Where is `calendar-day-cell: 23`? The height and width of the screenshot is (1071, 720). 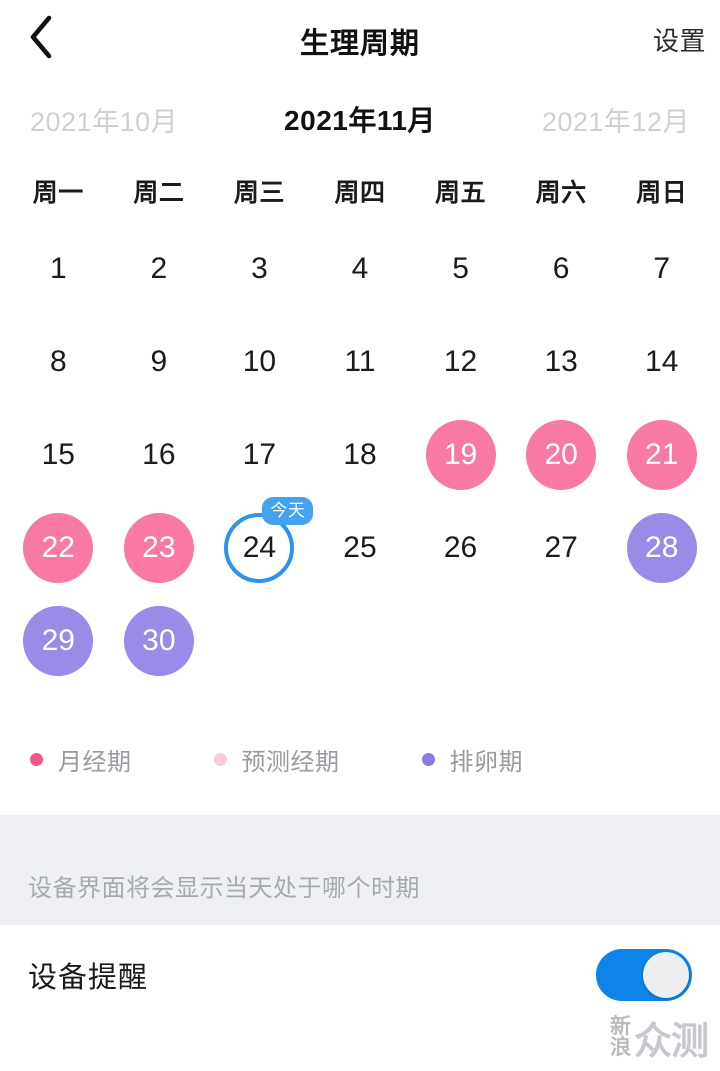 calendar-day-cell: 23 is located at coordinates (159, 547).